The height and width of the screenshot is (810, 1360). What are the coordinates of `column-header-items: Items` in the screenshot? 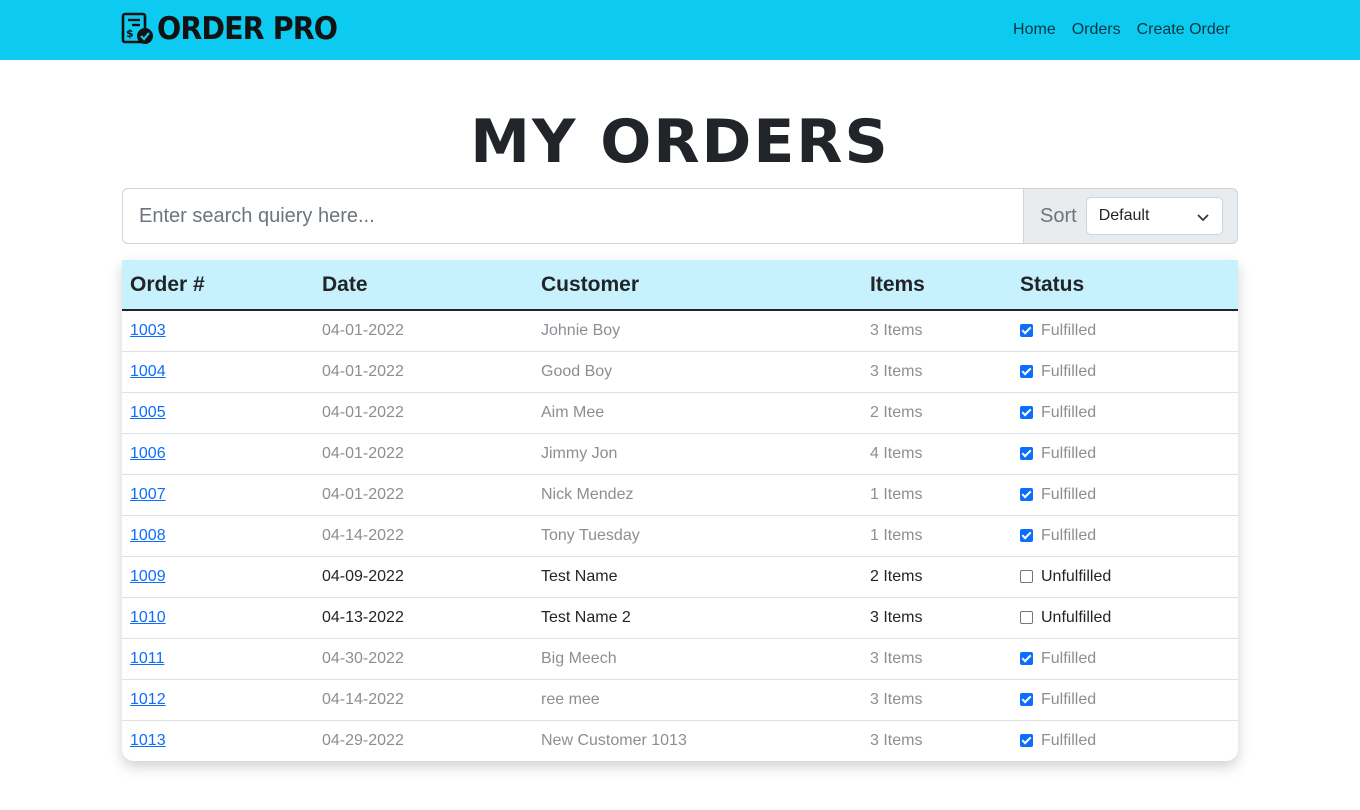 It's located at (937, 285).